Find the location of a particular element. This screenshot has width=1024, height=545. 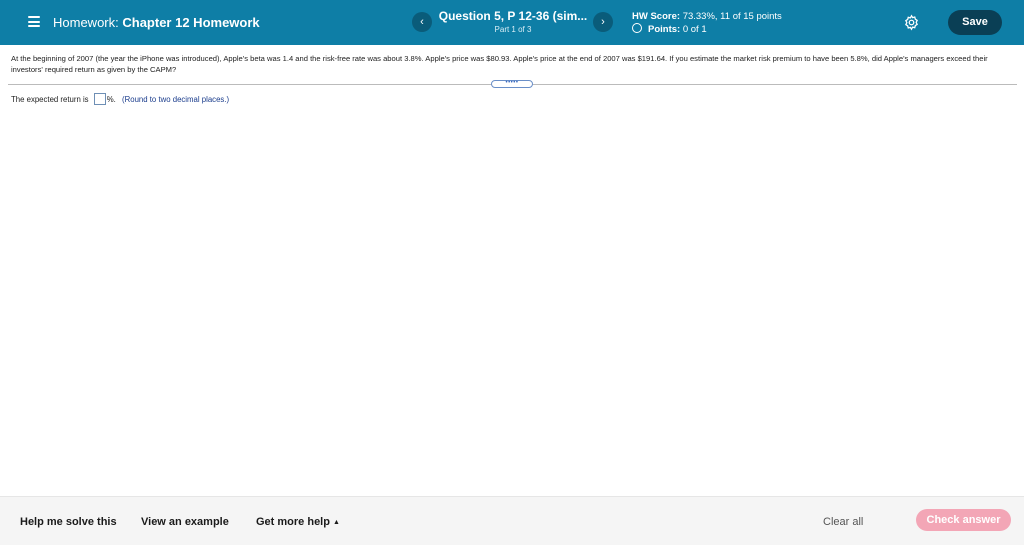

get-more-help-button: Get more help ▲ is located at coordinates (298, 522).